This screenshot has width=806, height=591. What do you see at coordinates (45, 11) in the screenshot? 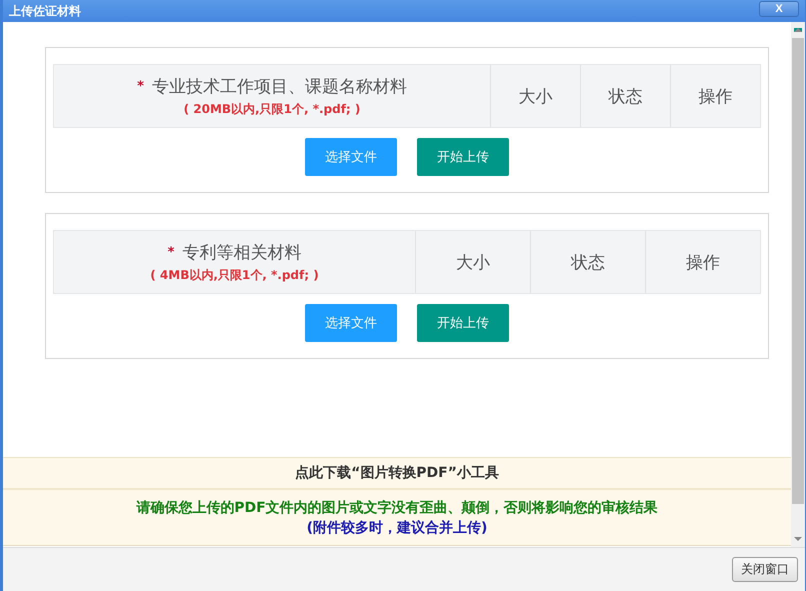
I see `window-title: 上传佐证材料` at bounding box center [45, 11].